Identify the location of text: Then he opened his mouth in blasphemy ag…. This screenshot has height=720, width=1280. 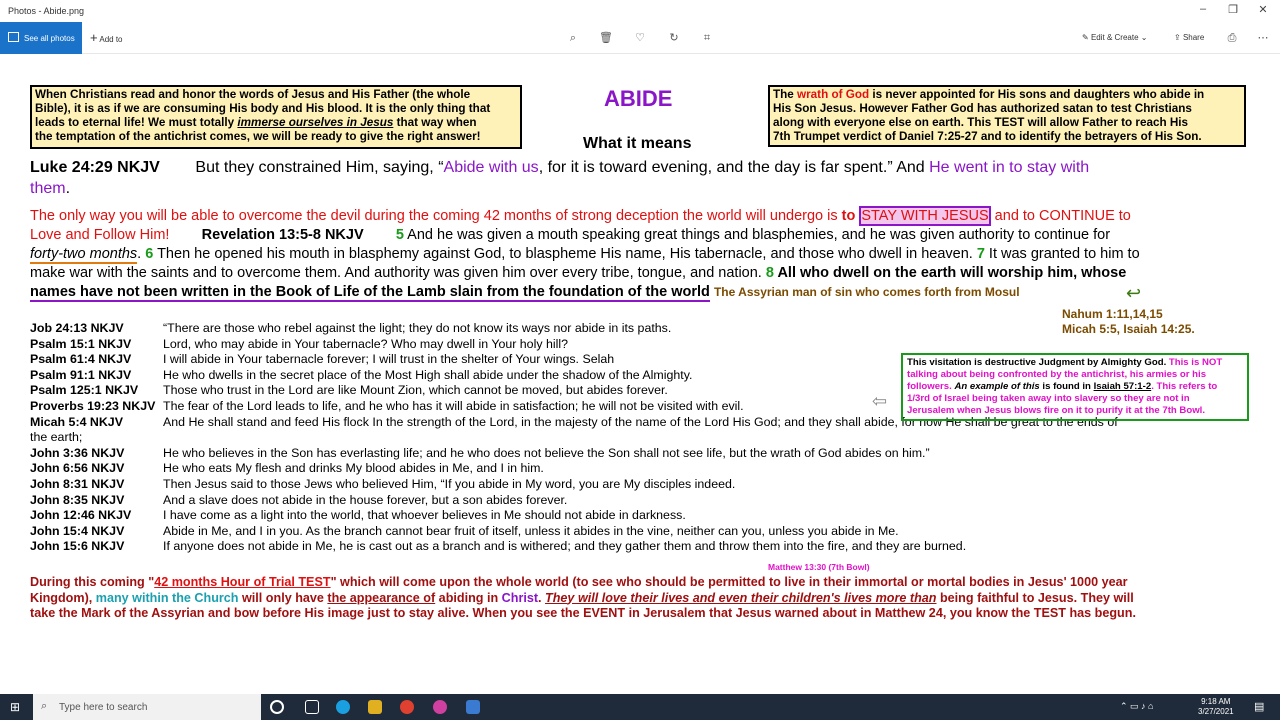
(565, 254).